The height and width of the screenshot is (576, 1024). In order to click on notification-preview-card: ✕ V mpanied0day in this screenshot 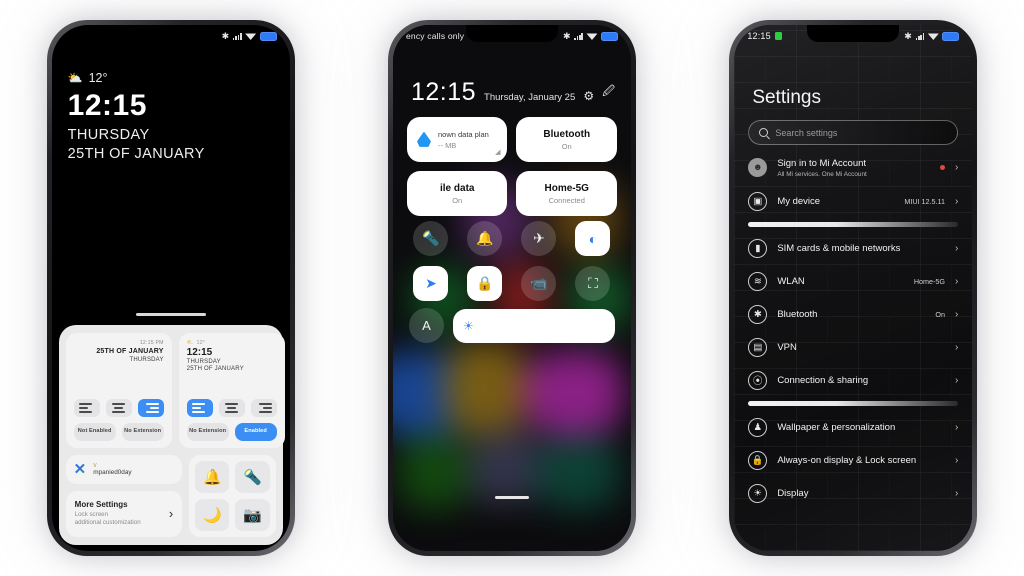, I will do `click(124, 469)`.